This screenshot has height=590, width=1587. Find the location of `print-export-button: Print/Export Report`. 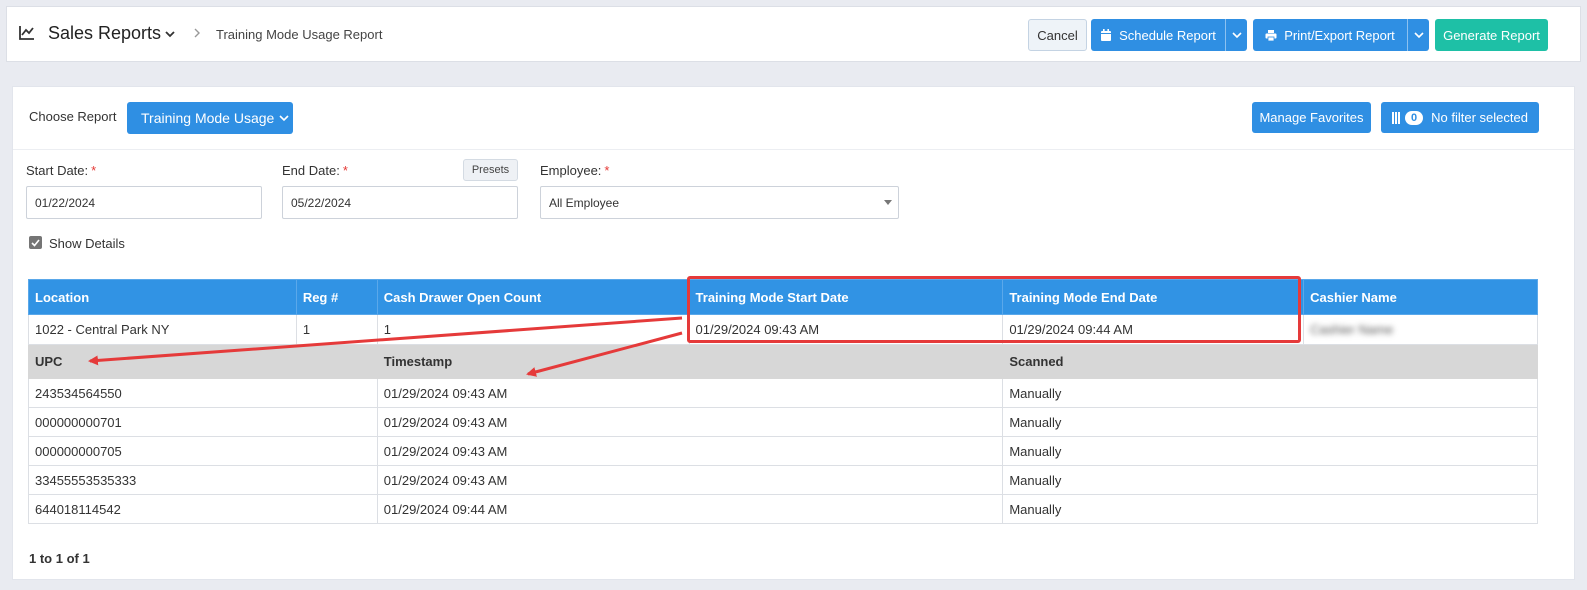

print-export-button: Print/Export Report is located at coordinates (1341, 35).